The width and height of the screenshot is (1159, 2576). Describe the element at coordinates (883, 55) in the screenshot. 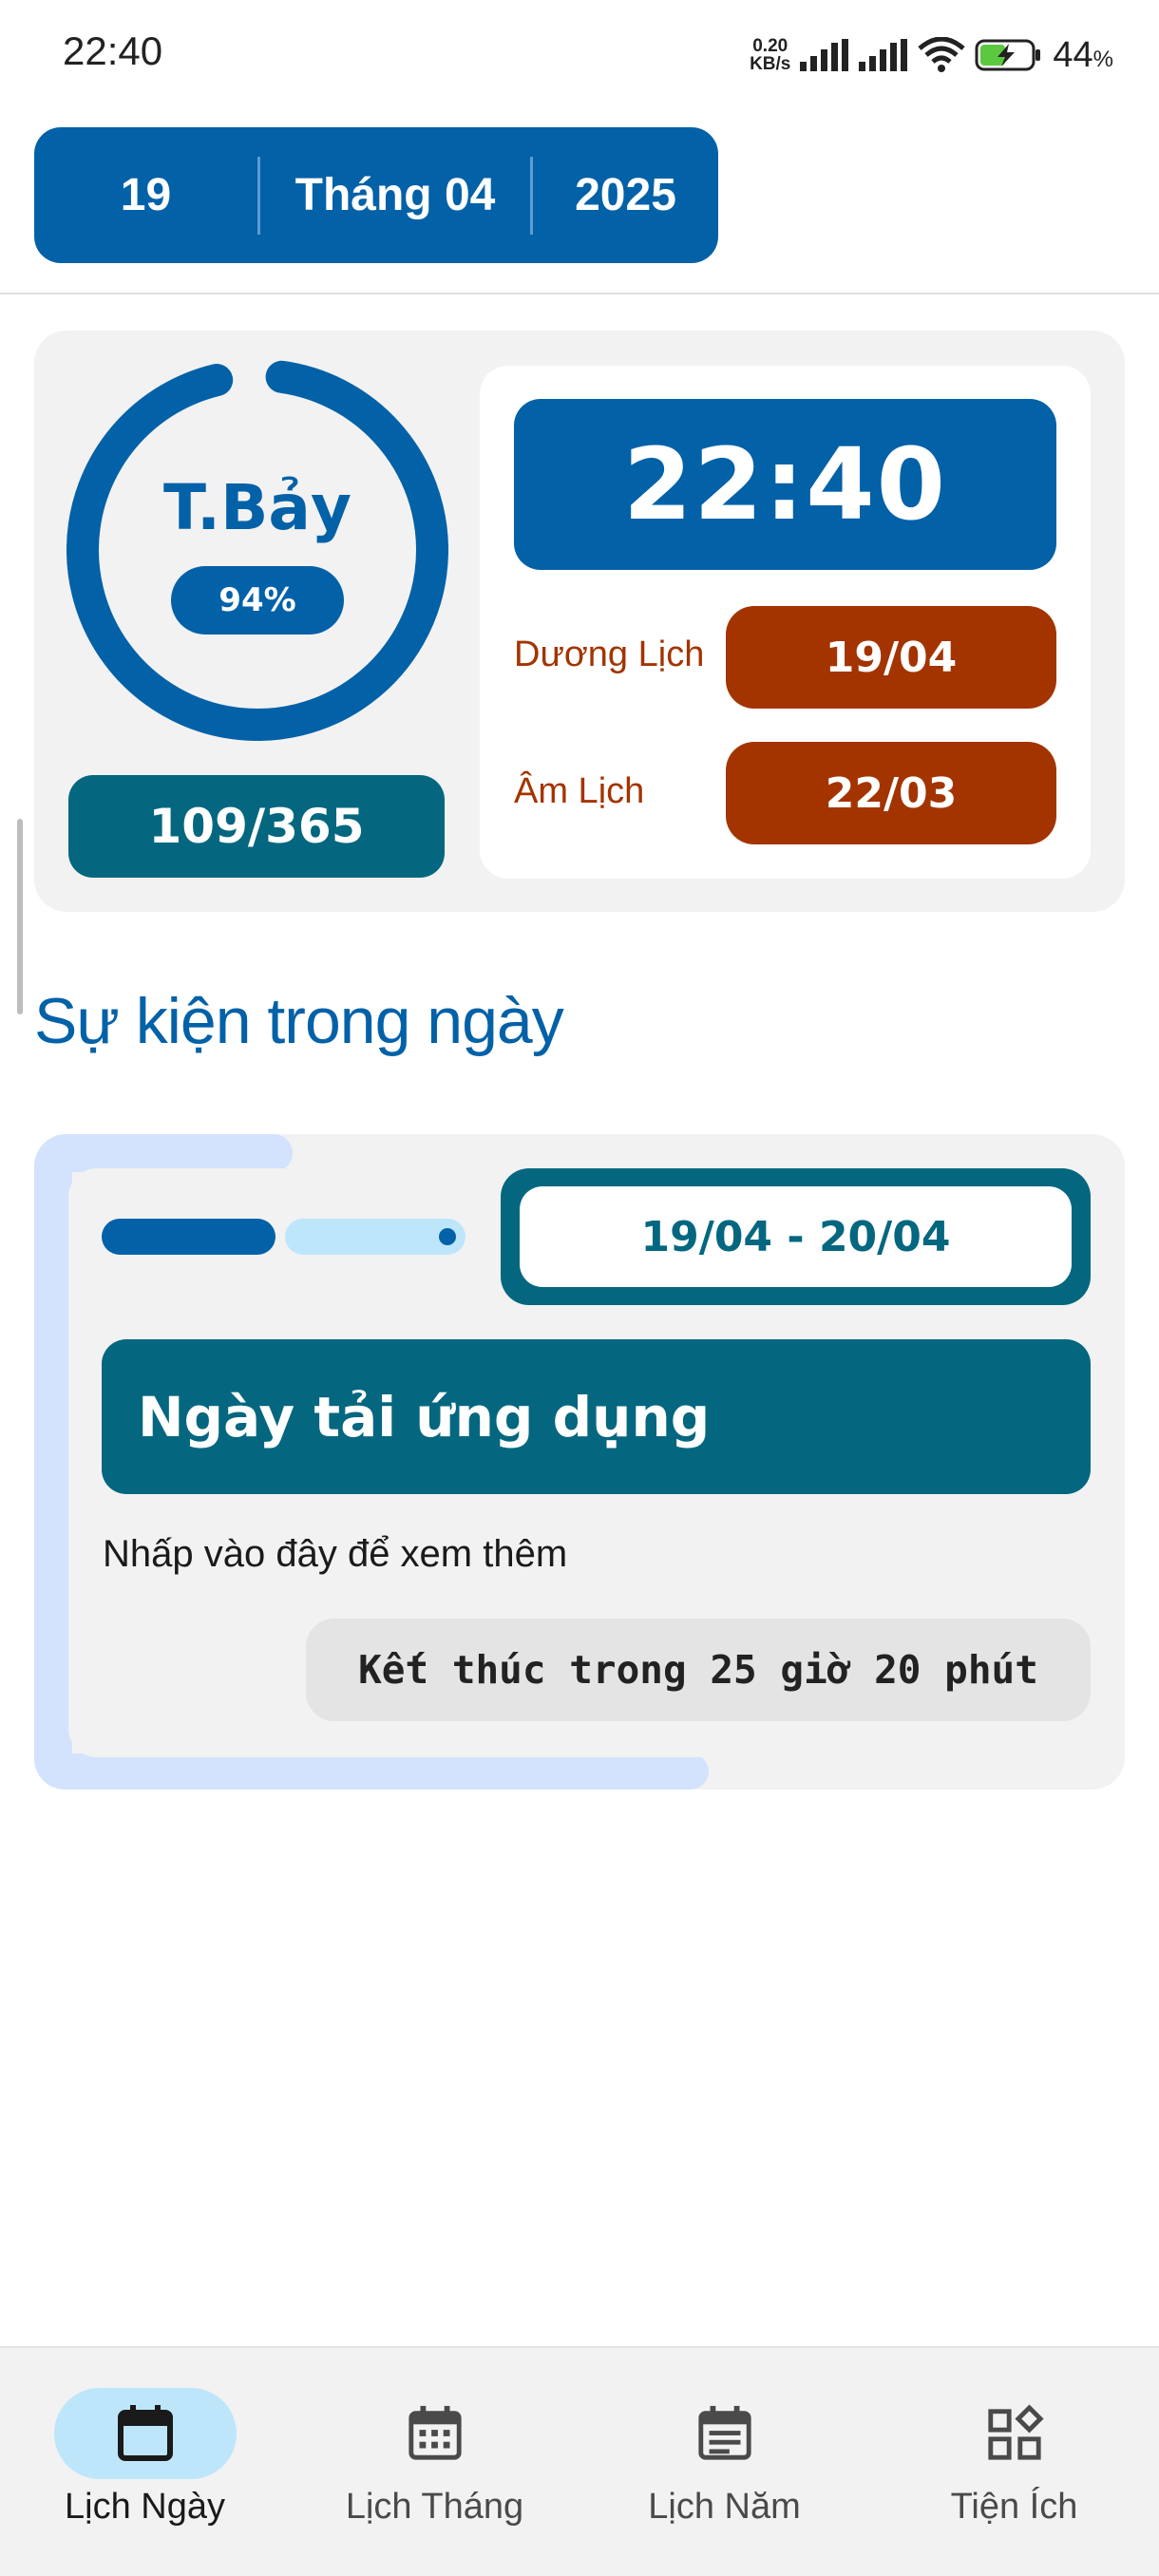

I see `signal-2-icon` at that location.